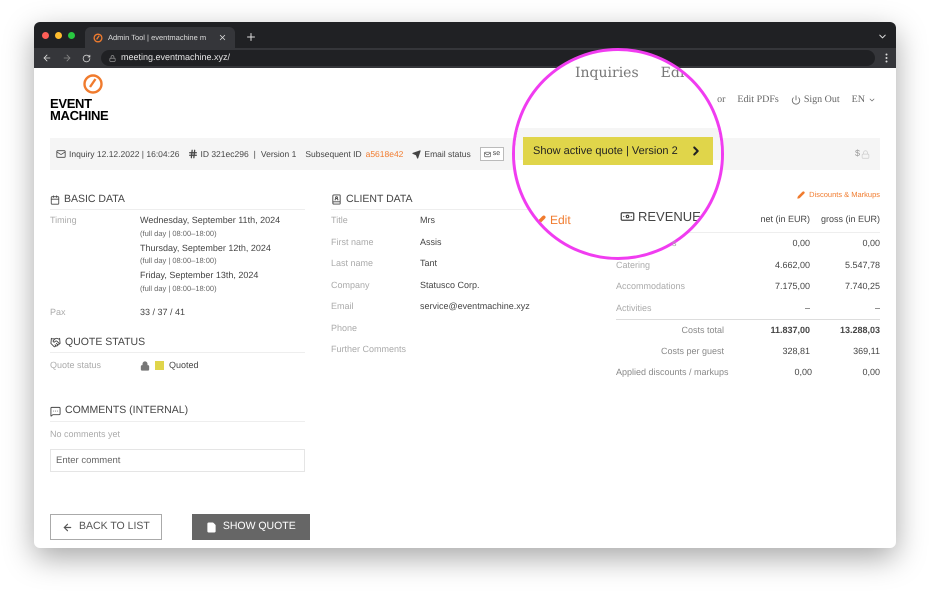 This screenshot has width=930, height=593. What do you see at coordinates (815, 99) in the screenshot?
I see `sign-out-link: Sign Out` at bounding box center [815, 99].